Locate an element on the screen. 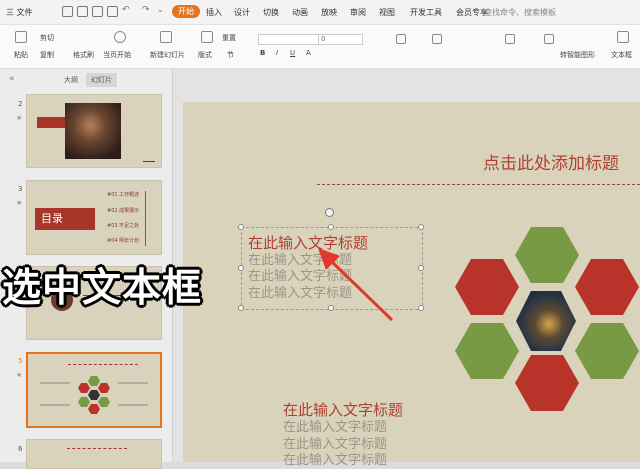  pointer-arrow-icon is located at coordinates (356, 285).